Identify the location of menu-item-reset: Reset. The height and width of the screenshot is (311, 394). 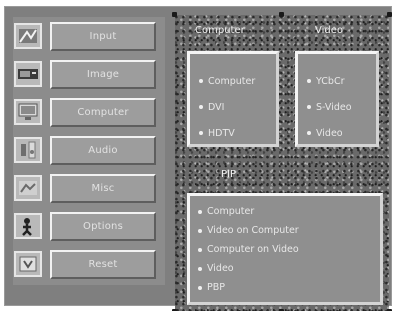
(89, 264).